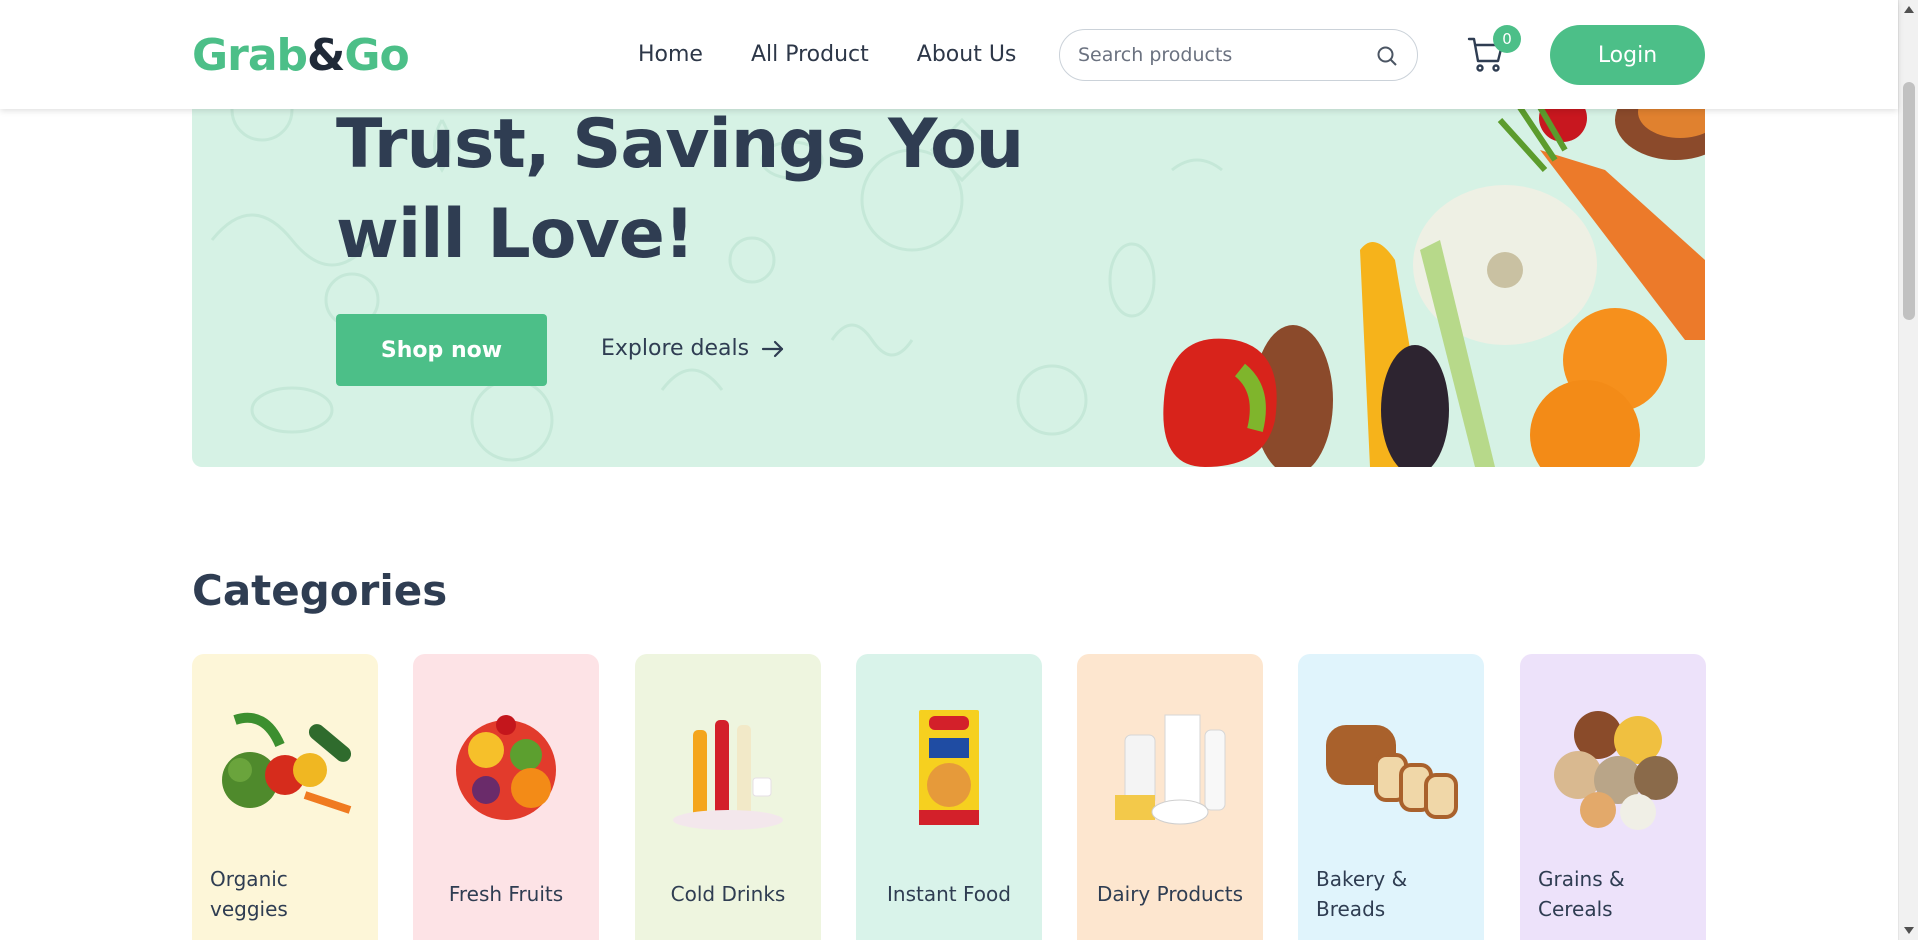  Describe the element at coordinates (1627, 55) in the screenshot. I see `login-button: Login` at that location.